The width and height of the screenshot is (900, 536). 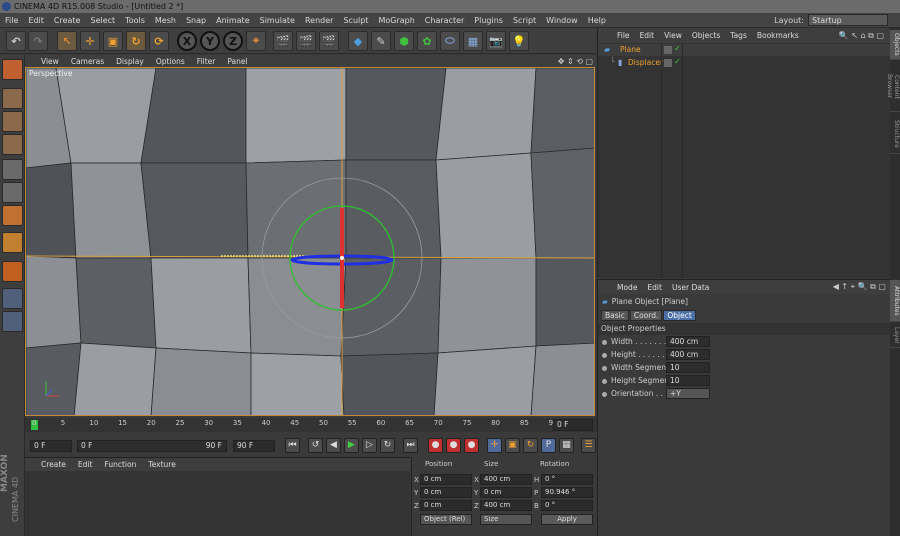 I want to click on mat-menu-function: Function, so click(x=120, y=464).